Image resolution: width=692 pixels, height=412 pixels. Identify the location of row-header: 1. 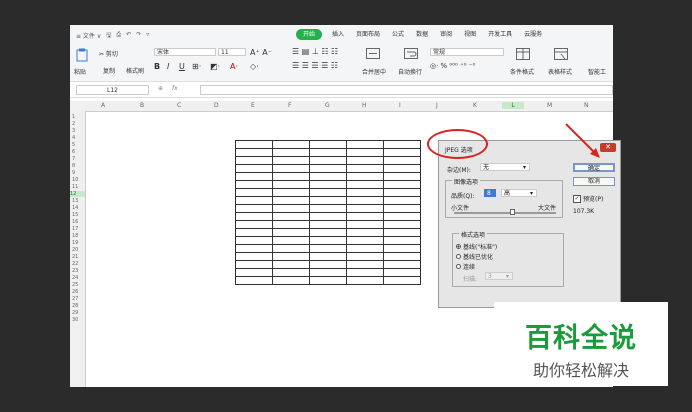
(73, 117).